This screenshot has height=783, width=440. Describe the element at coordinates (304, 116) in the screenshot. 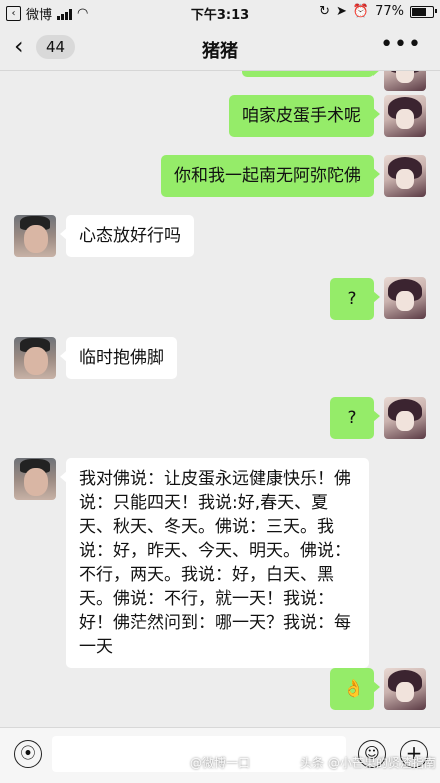

I see `message-bubble-outgoing: 咱家皮蛋手术呢` at that location.